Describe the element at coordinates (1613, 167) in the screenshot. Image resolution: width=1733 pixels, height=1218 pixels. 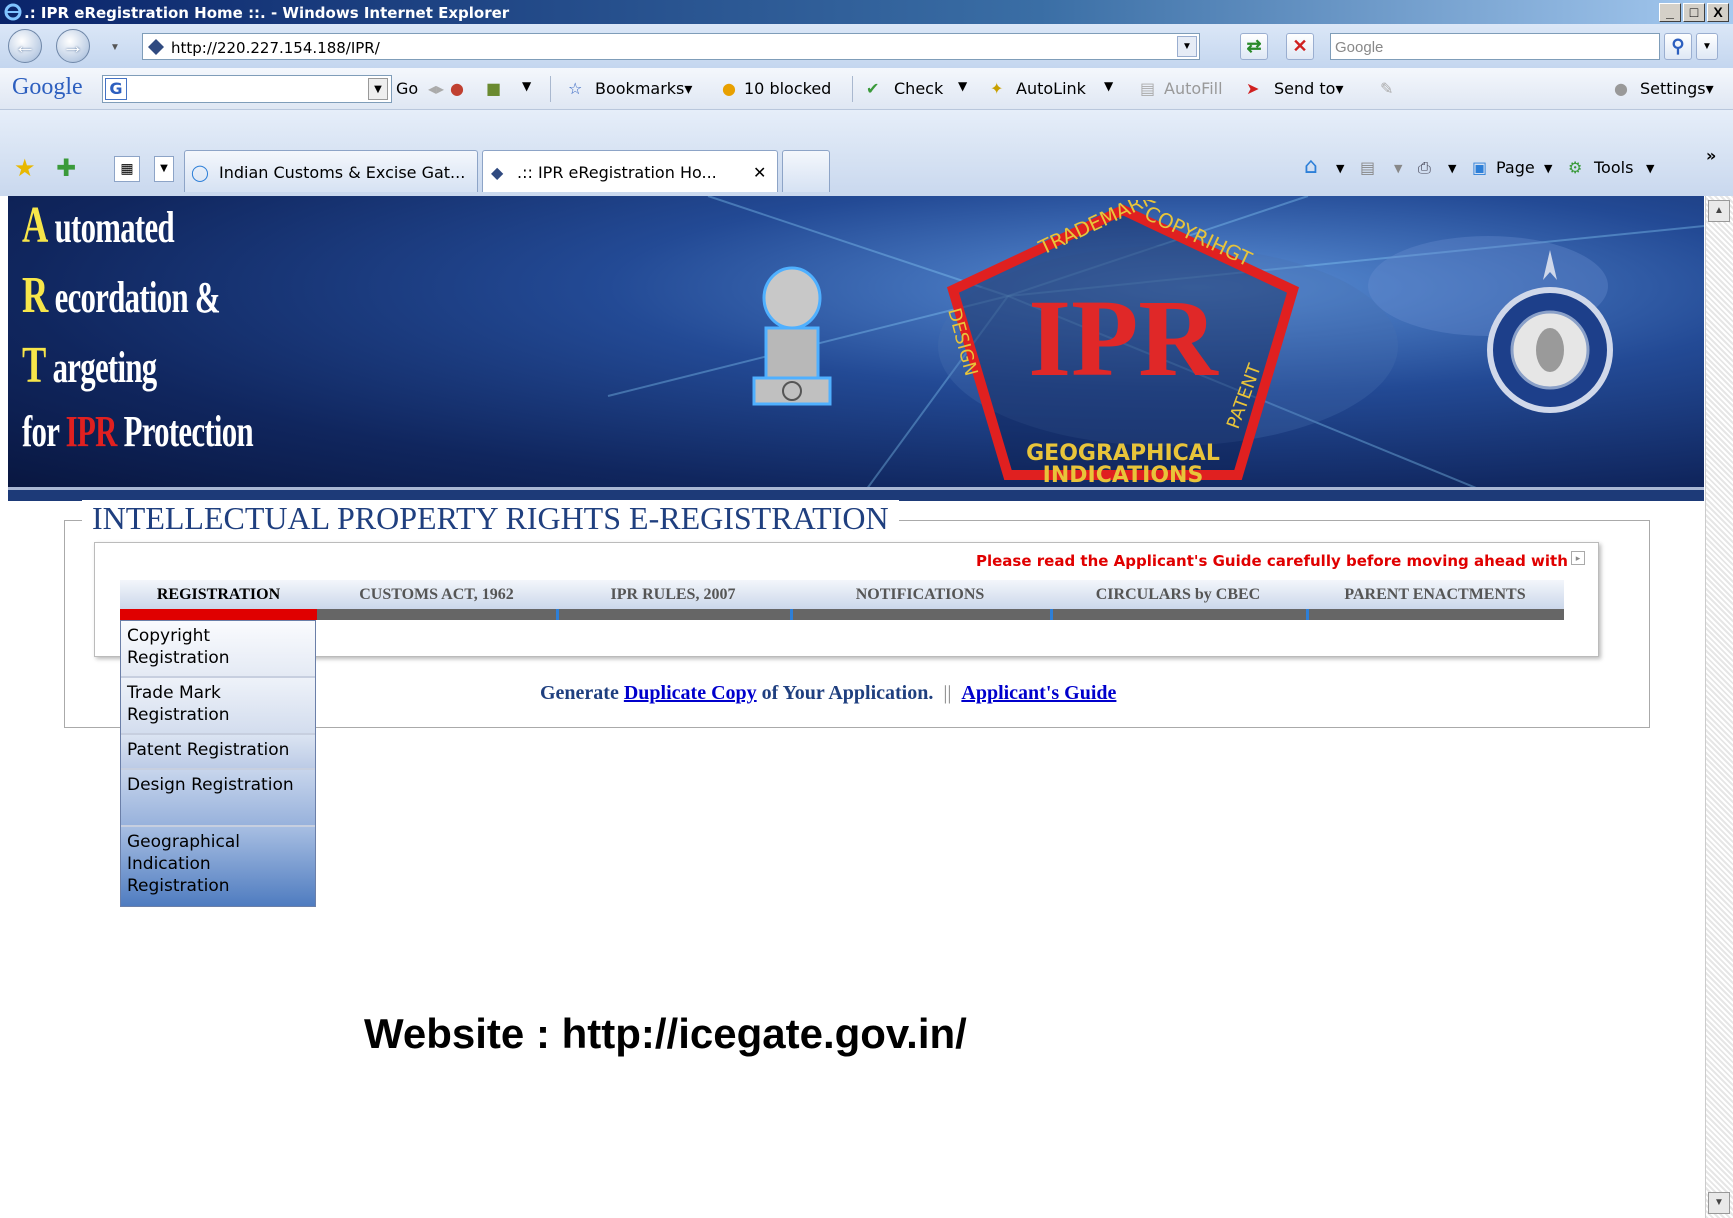
I see `tools-menu-button: Tools` at that location.